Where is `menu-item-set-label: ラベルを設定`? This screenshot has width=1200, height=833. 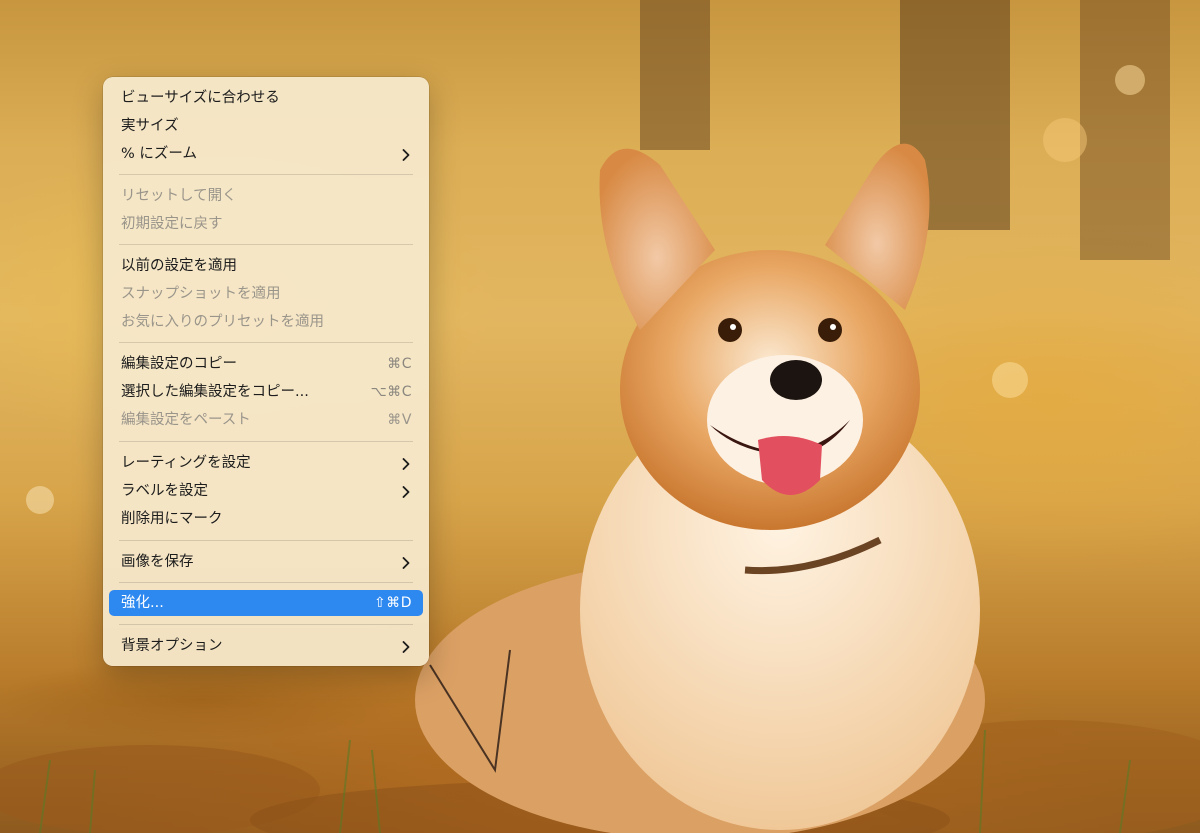
menu-item-set-label: ラベルを設定 is located at coordinates (266, 491).